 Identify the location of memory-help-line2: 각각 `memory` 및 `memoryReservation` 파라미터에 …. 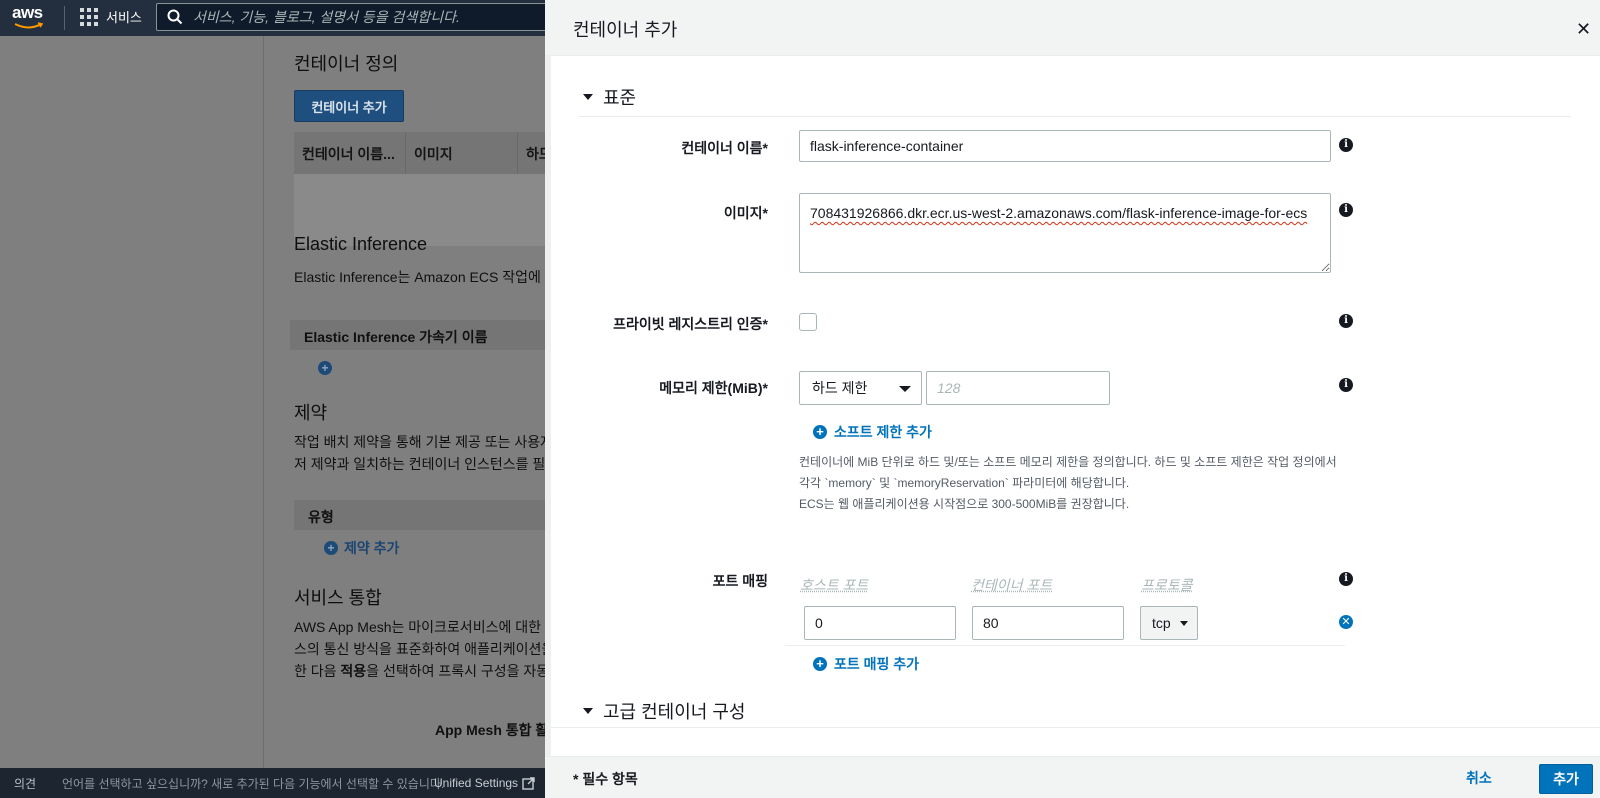
(964, 483).